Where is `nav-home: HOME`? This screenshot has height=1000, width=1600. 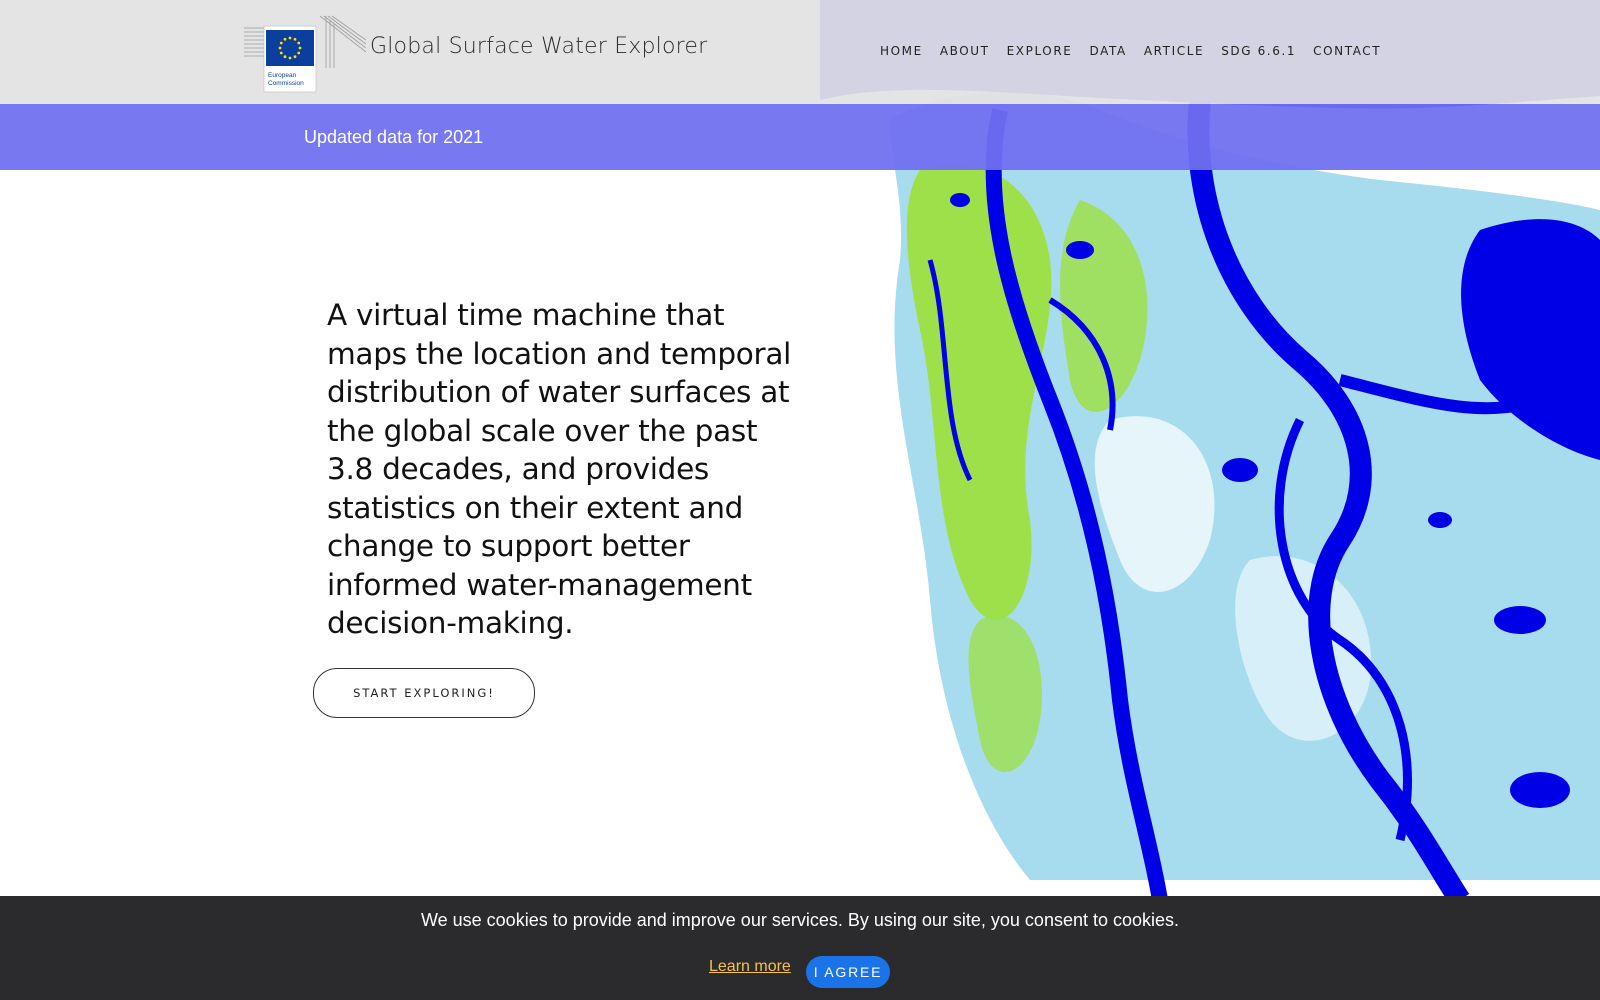 nav-home: HOME is located at coordinates (901, 51).